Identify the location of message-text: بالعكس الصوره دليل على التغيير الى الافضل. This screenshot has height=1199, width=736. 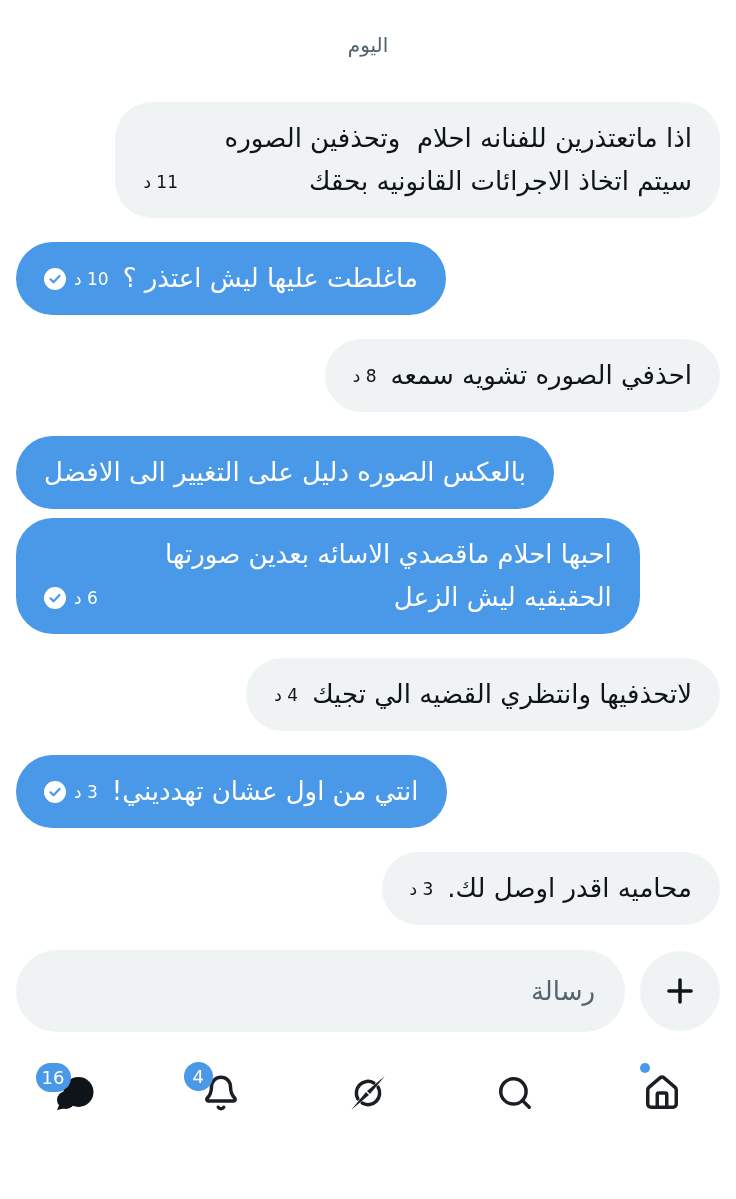
(285, 473).